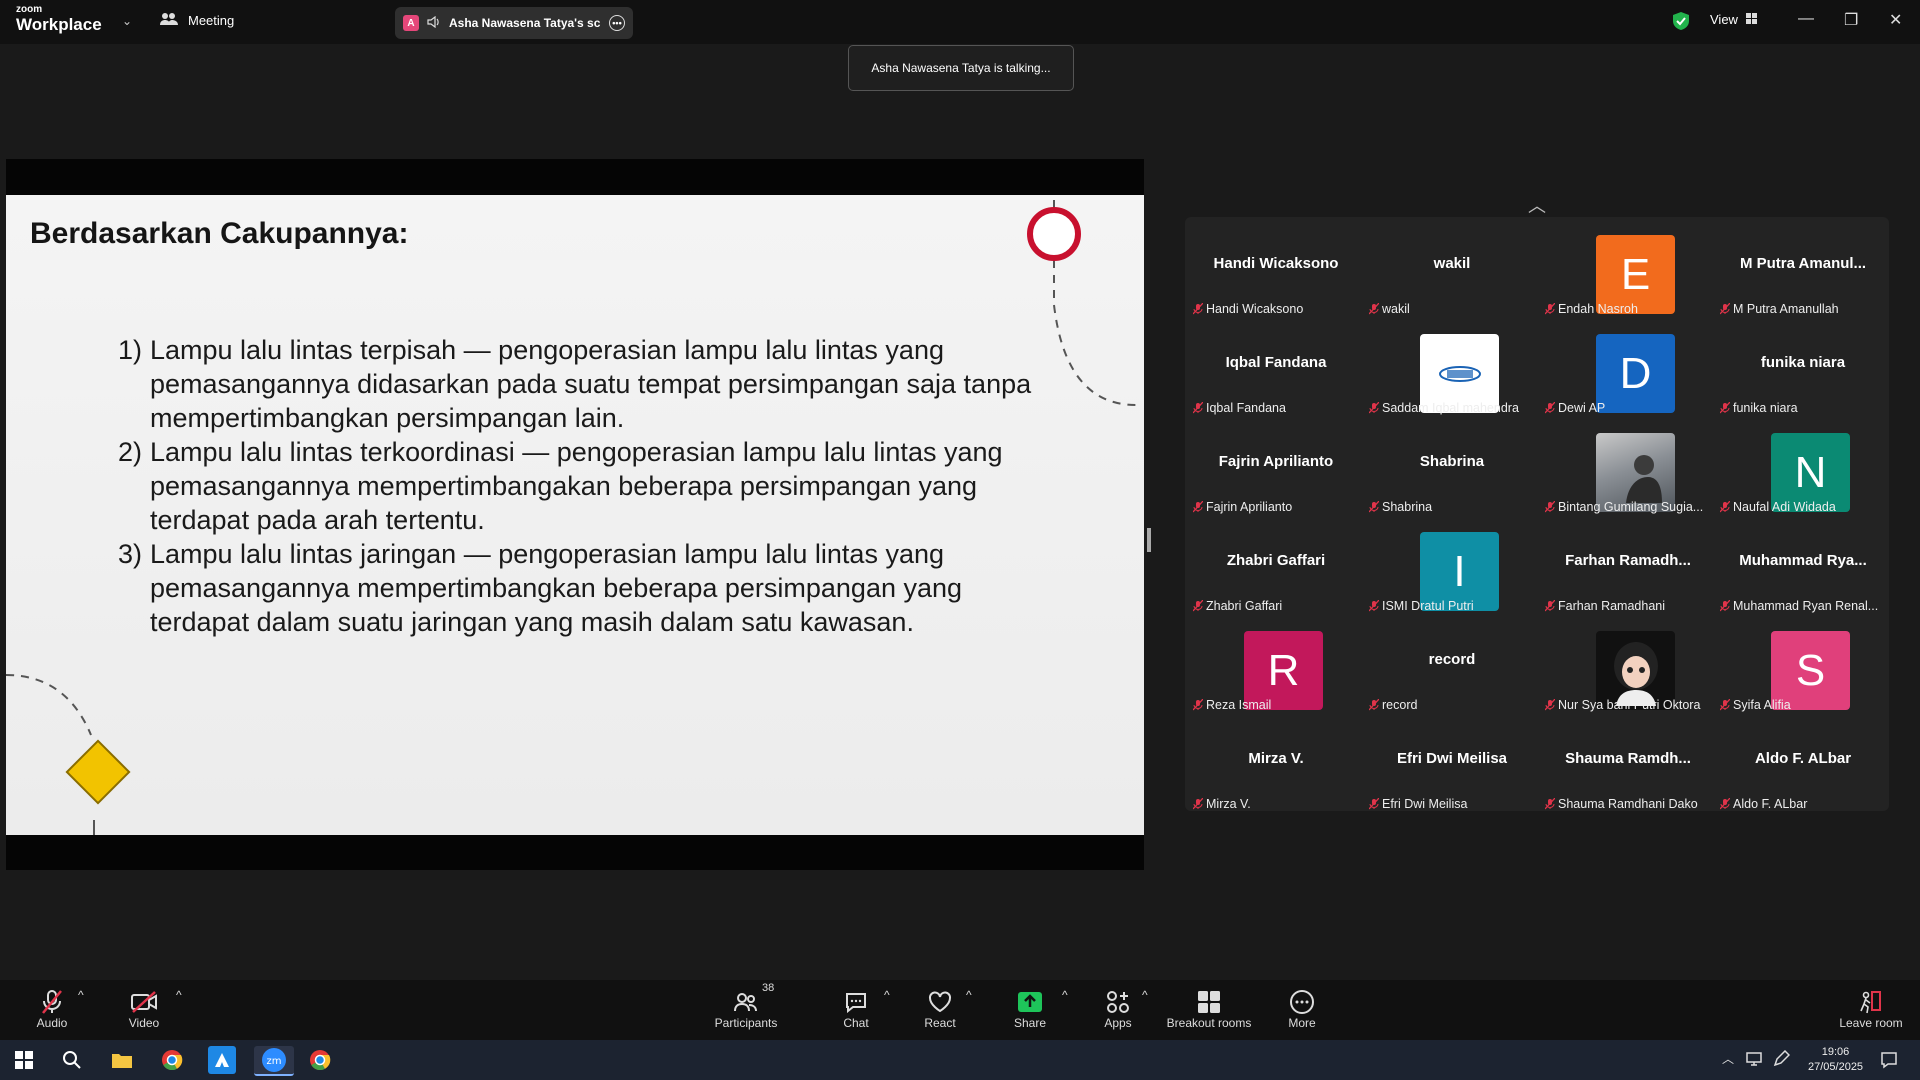 The height and width of the screenshot is (1080, 1920). What do you see at coordinates (197, 20) in the screenshot?
I see `meeting-menu: Meeting` at bounding box center [197, 20].